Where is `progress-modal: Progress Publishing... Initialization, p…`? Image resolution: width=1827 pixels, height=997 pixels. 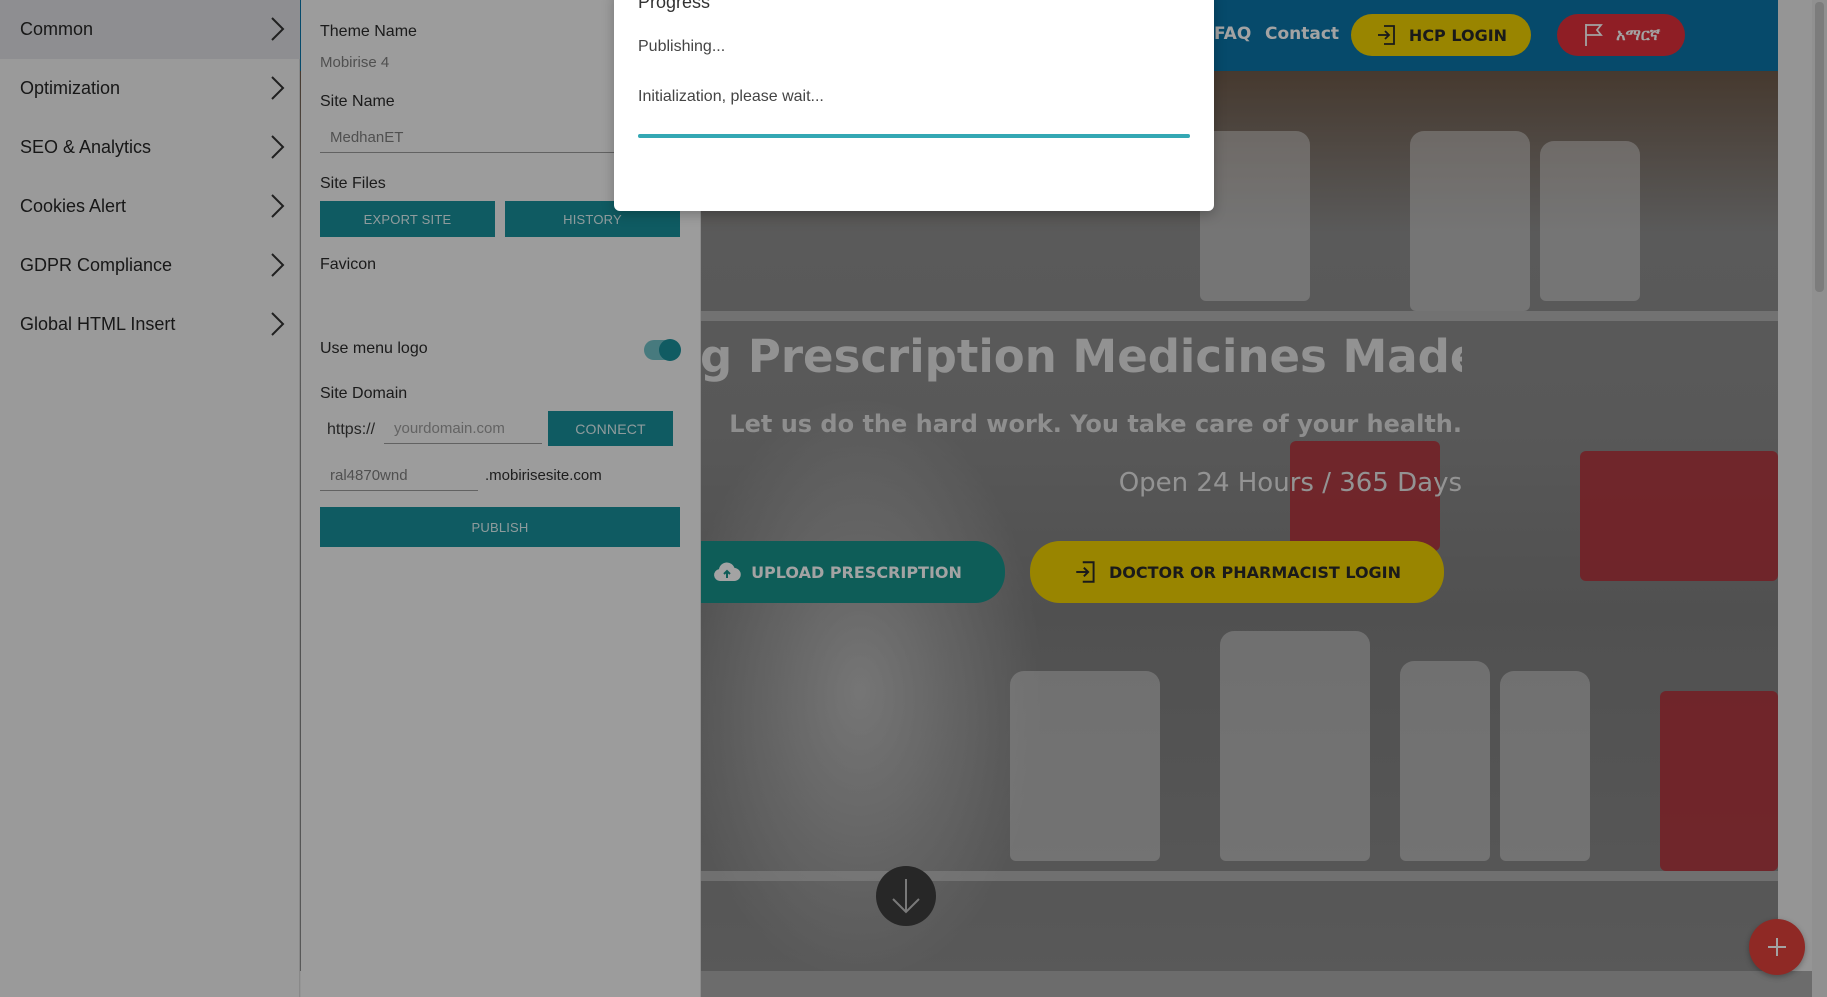 progress-modal: Progress Publishing... Initialization, p… is located at coordinates (914, 105).